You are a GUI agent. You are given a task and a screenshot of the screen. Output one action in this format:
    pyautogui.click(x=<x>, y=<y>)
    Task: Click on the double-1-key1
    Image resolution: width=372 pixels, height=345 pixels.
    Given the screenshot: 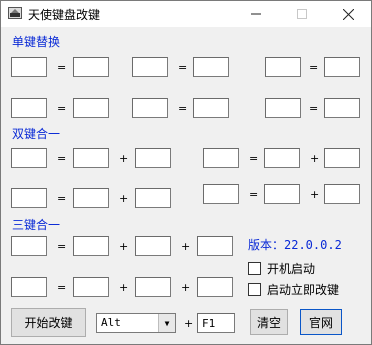 What is the action you would take?
    pyautogui.click(x=91, y=158)
    